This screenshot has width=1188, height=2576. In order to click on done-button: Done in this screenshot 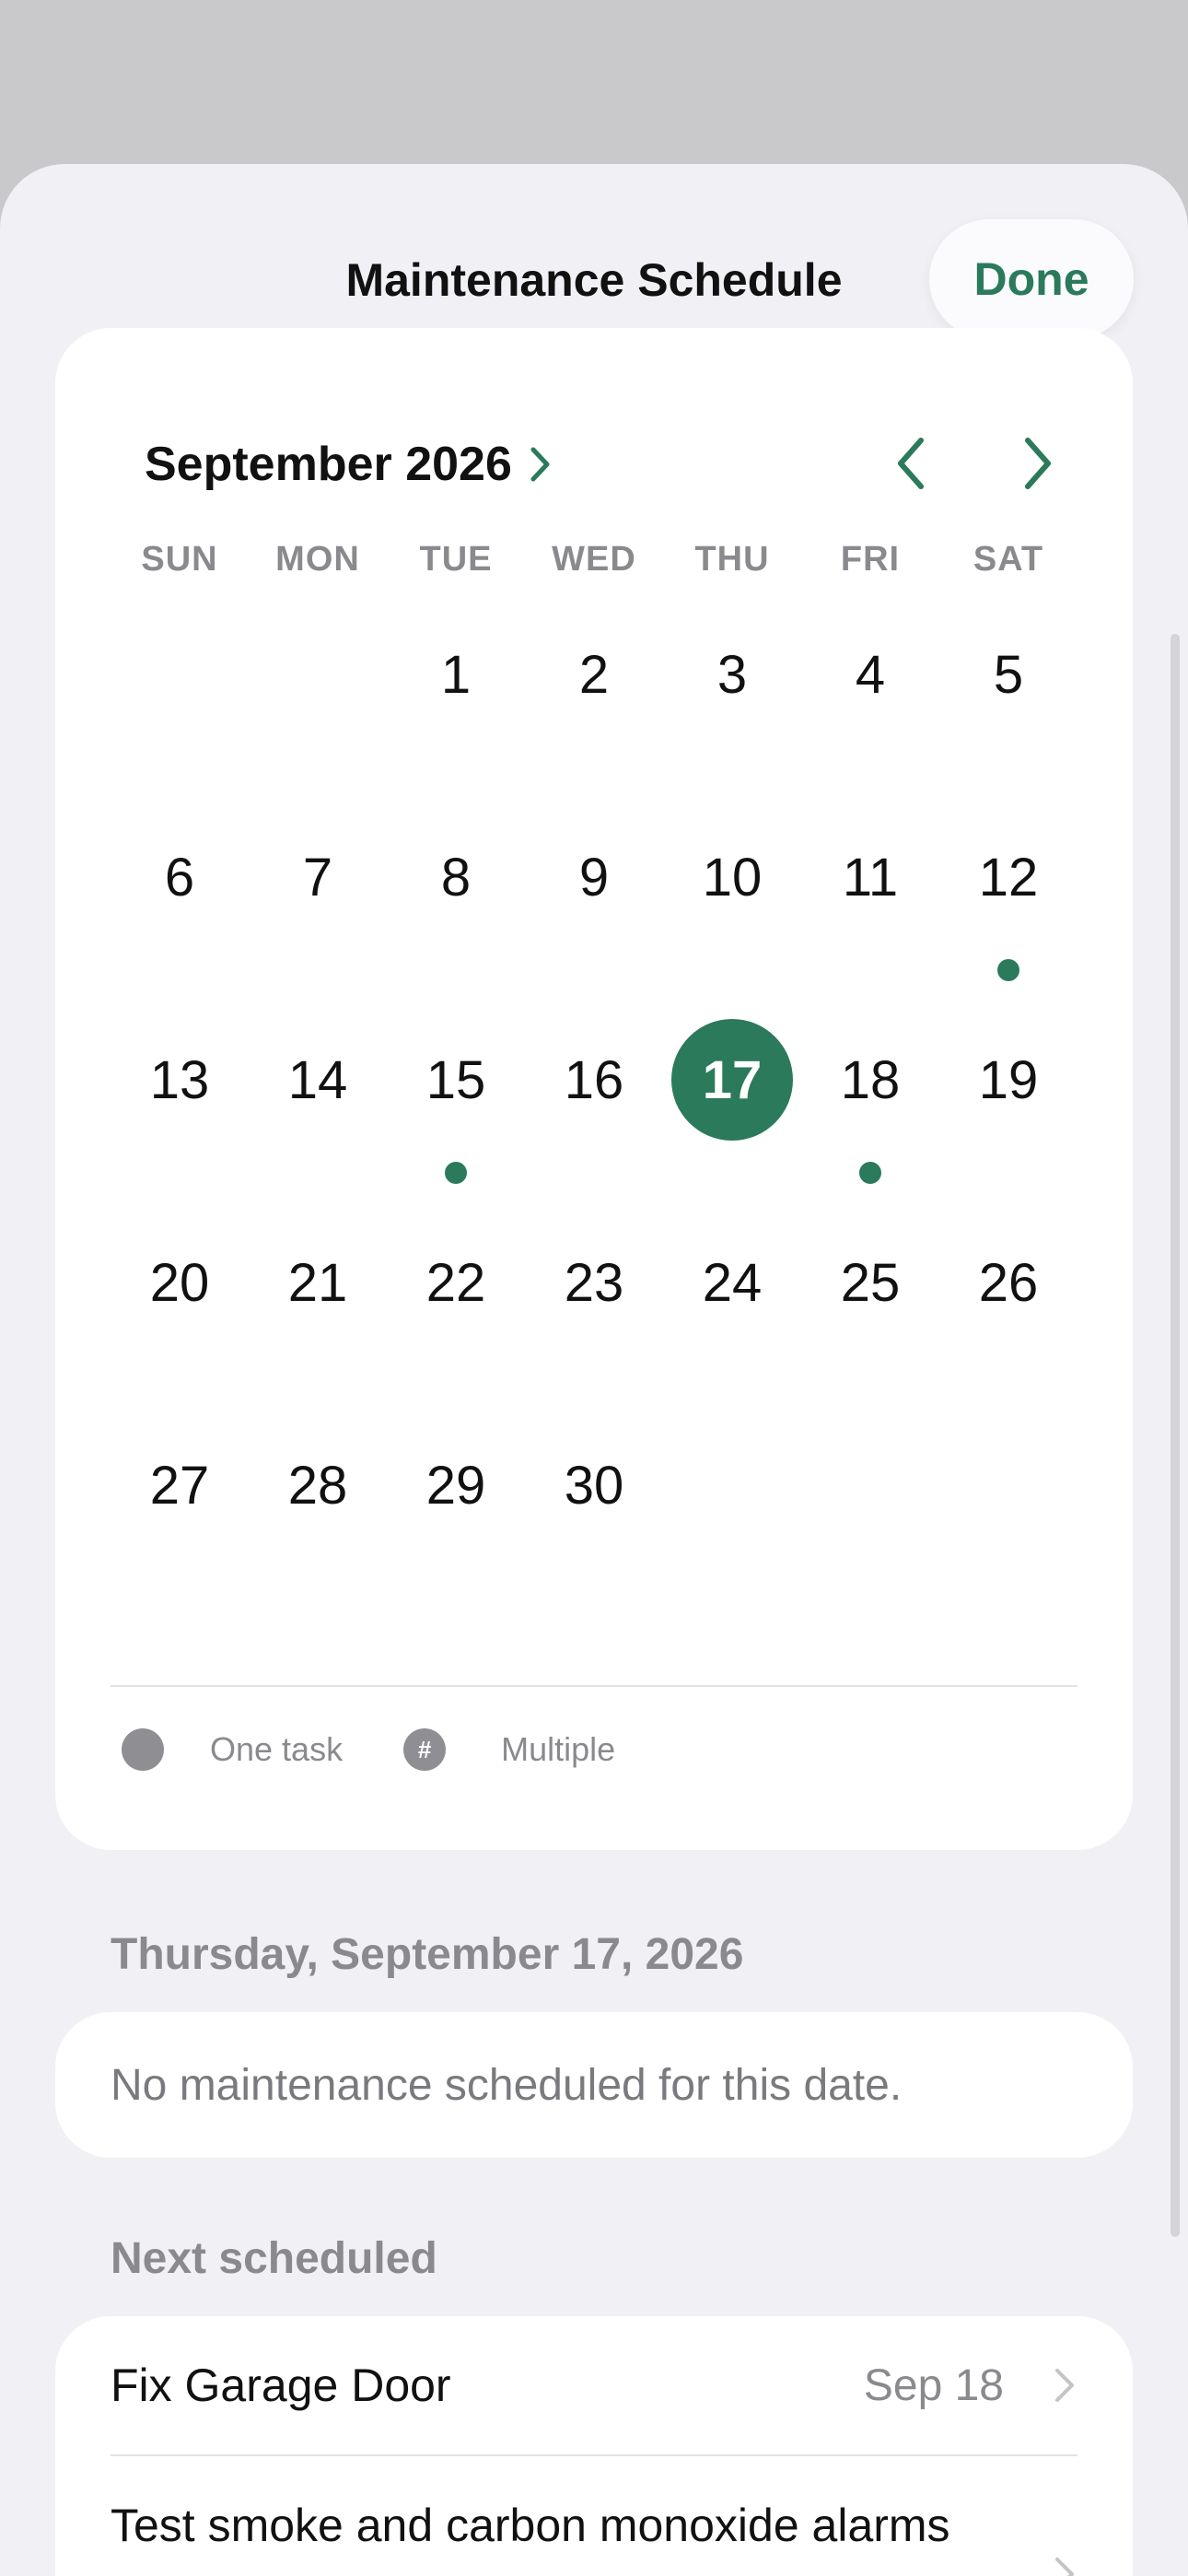, I will do `click(1031, 279)`.